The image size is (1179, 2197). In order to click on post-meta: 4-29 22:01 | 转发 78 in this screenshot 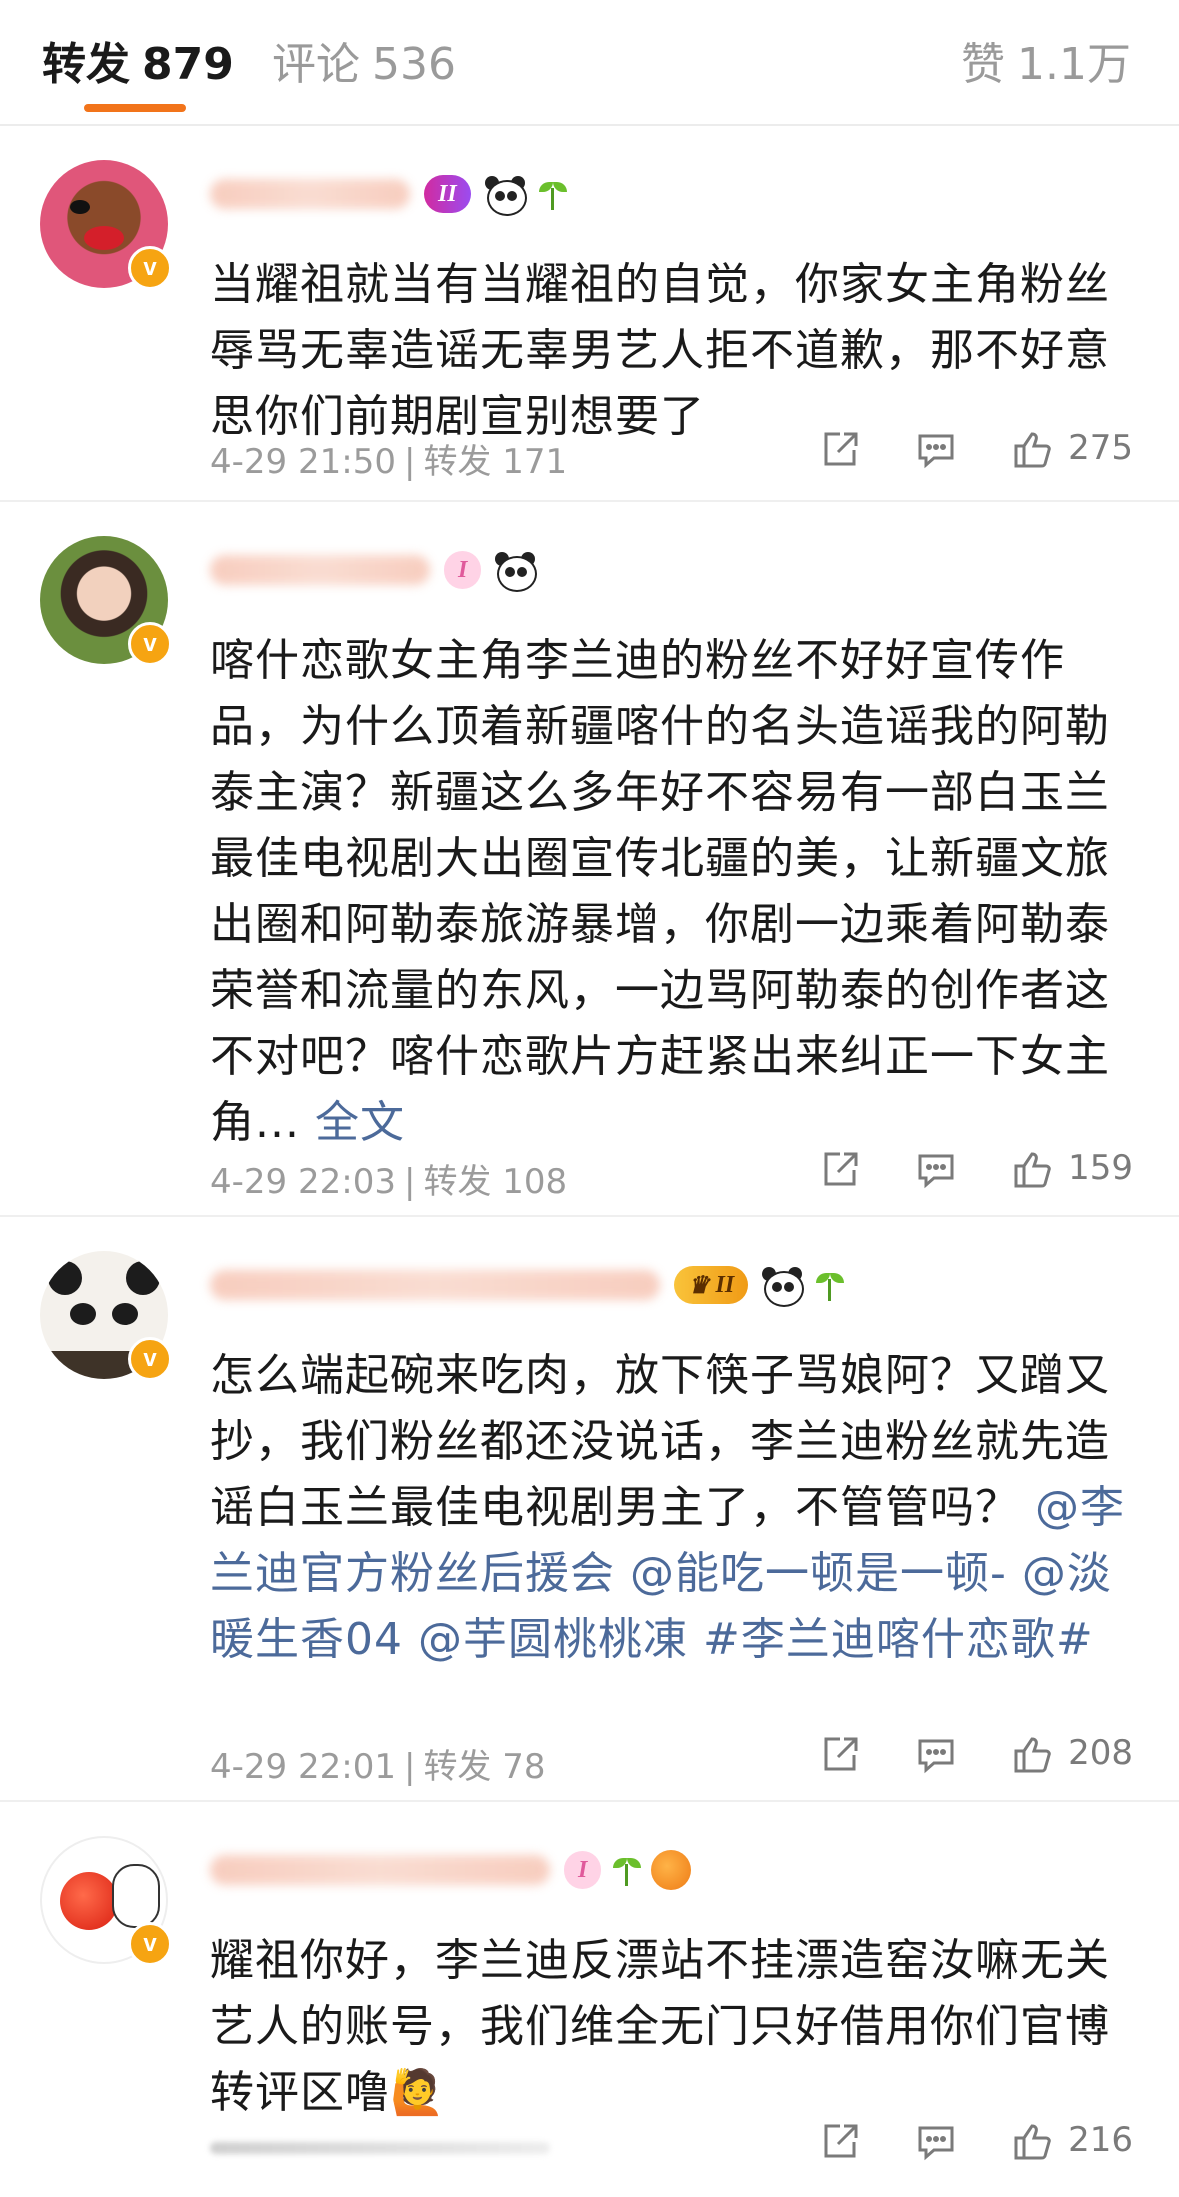, I will do `click(378, 1767)`.